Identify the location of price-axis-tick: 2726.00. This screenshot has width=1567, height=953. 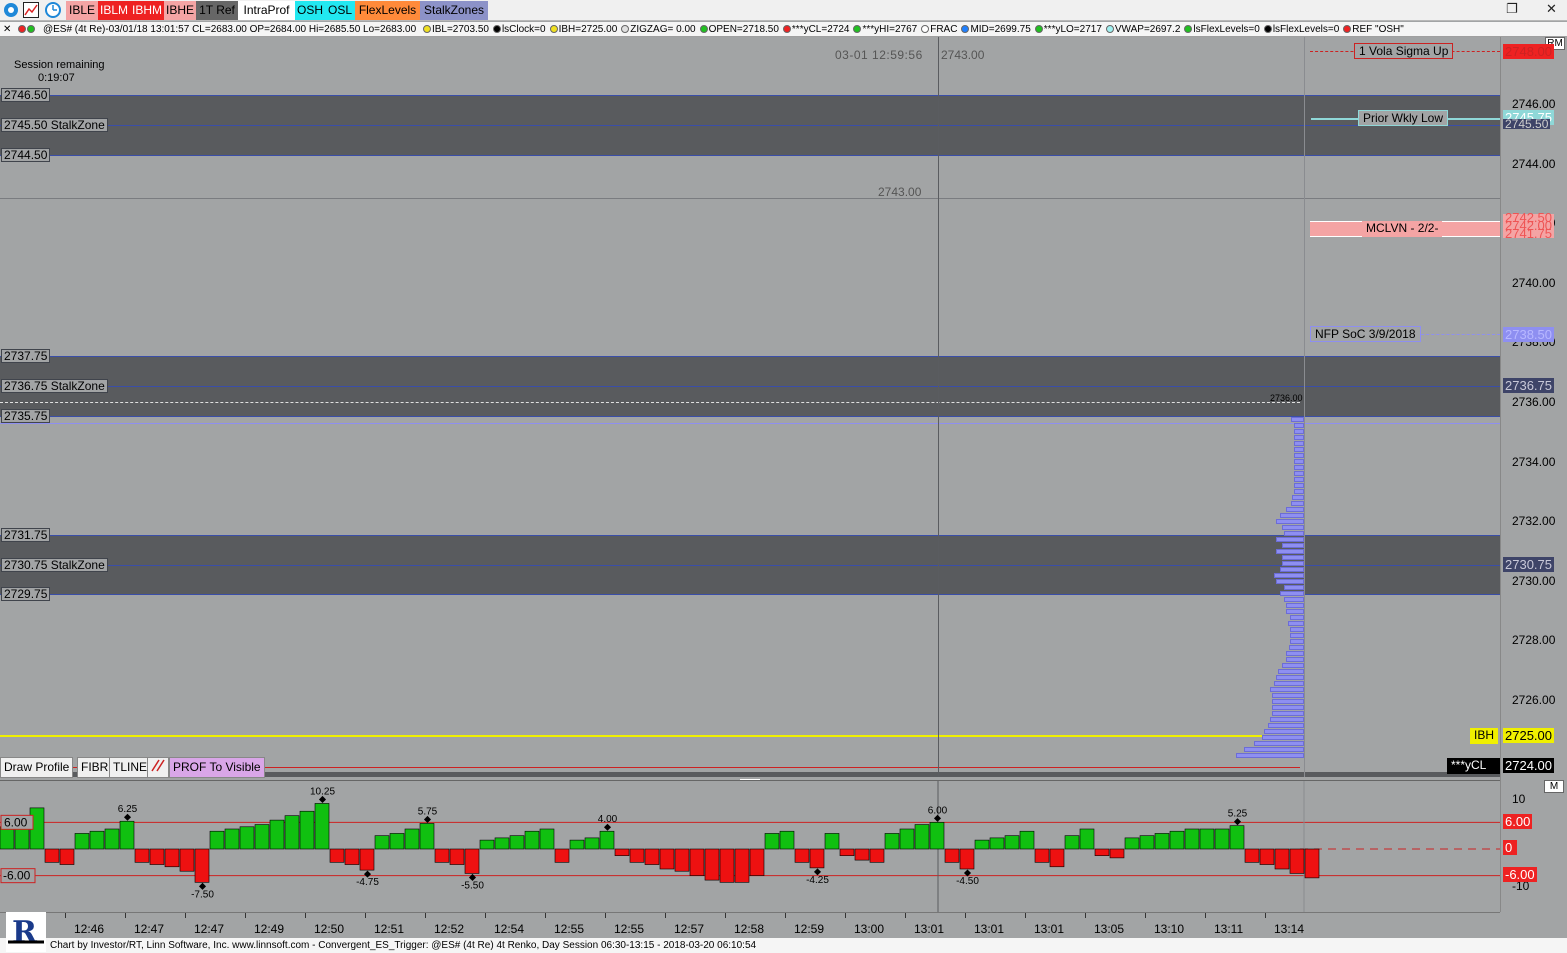
(1534, 700).